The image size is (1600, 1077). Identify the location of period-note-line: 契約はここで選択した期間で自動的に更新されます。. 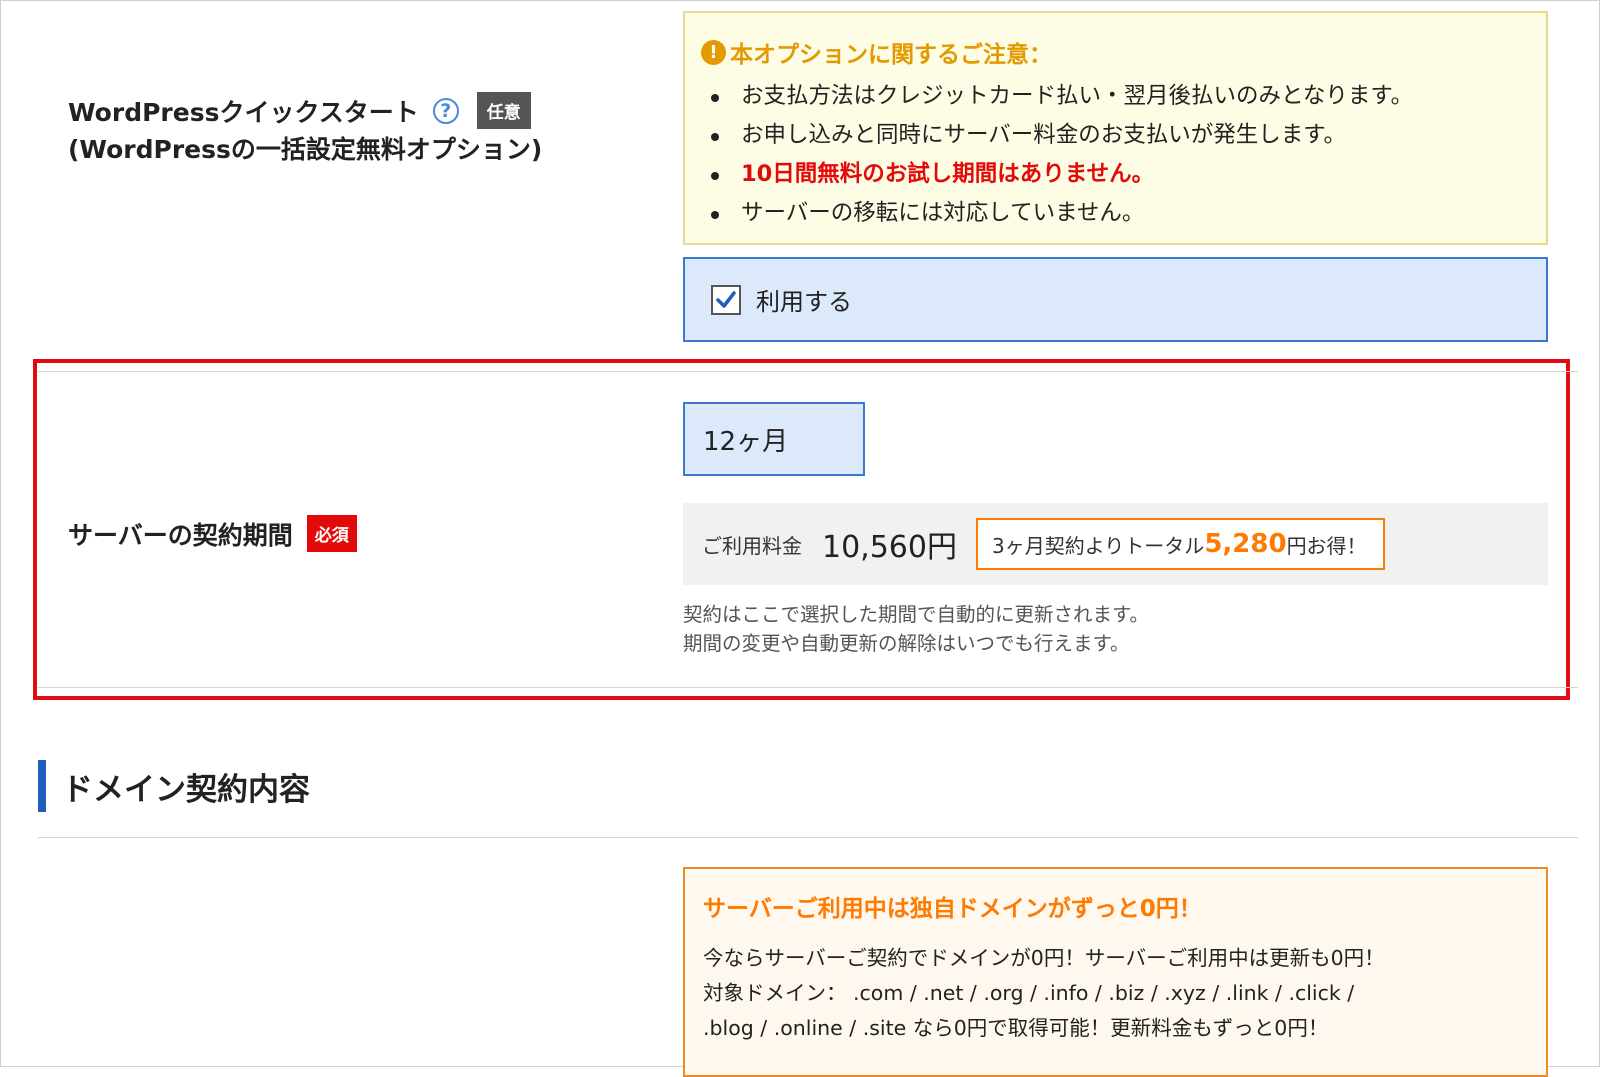
(916, 614).